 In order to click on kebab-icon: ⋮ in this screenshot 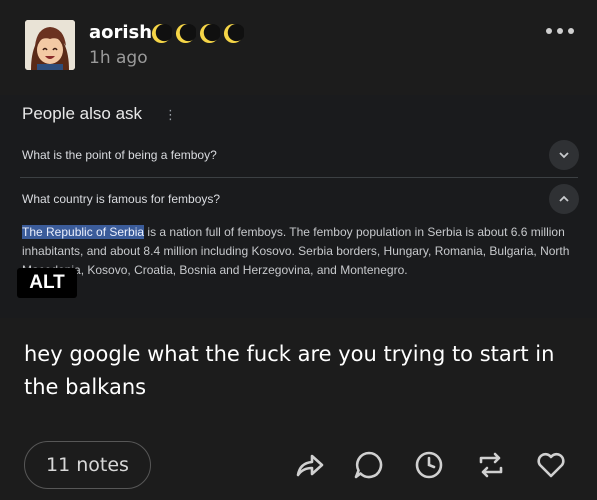, I will do `click(170, 114)`.